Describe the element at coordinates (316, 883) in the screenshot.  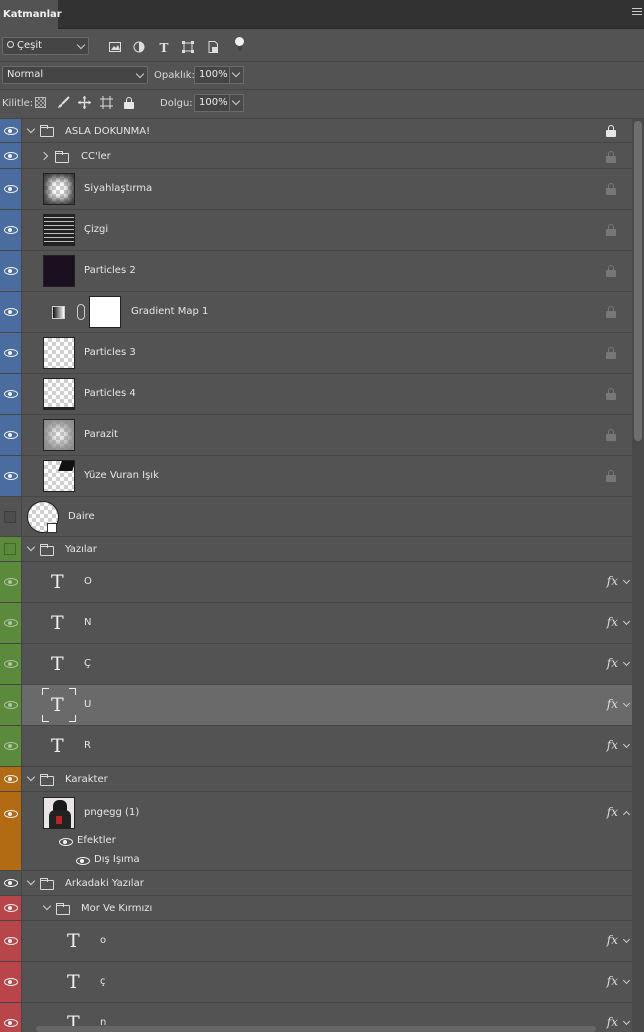
I see `layer-group-arkadaki-yazilar: Arkadaki Yazılar` at that location.